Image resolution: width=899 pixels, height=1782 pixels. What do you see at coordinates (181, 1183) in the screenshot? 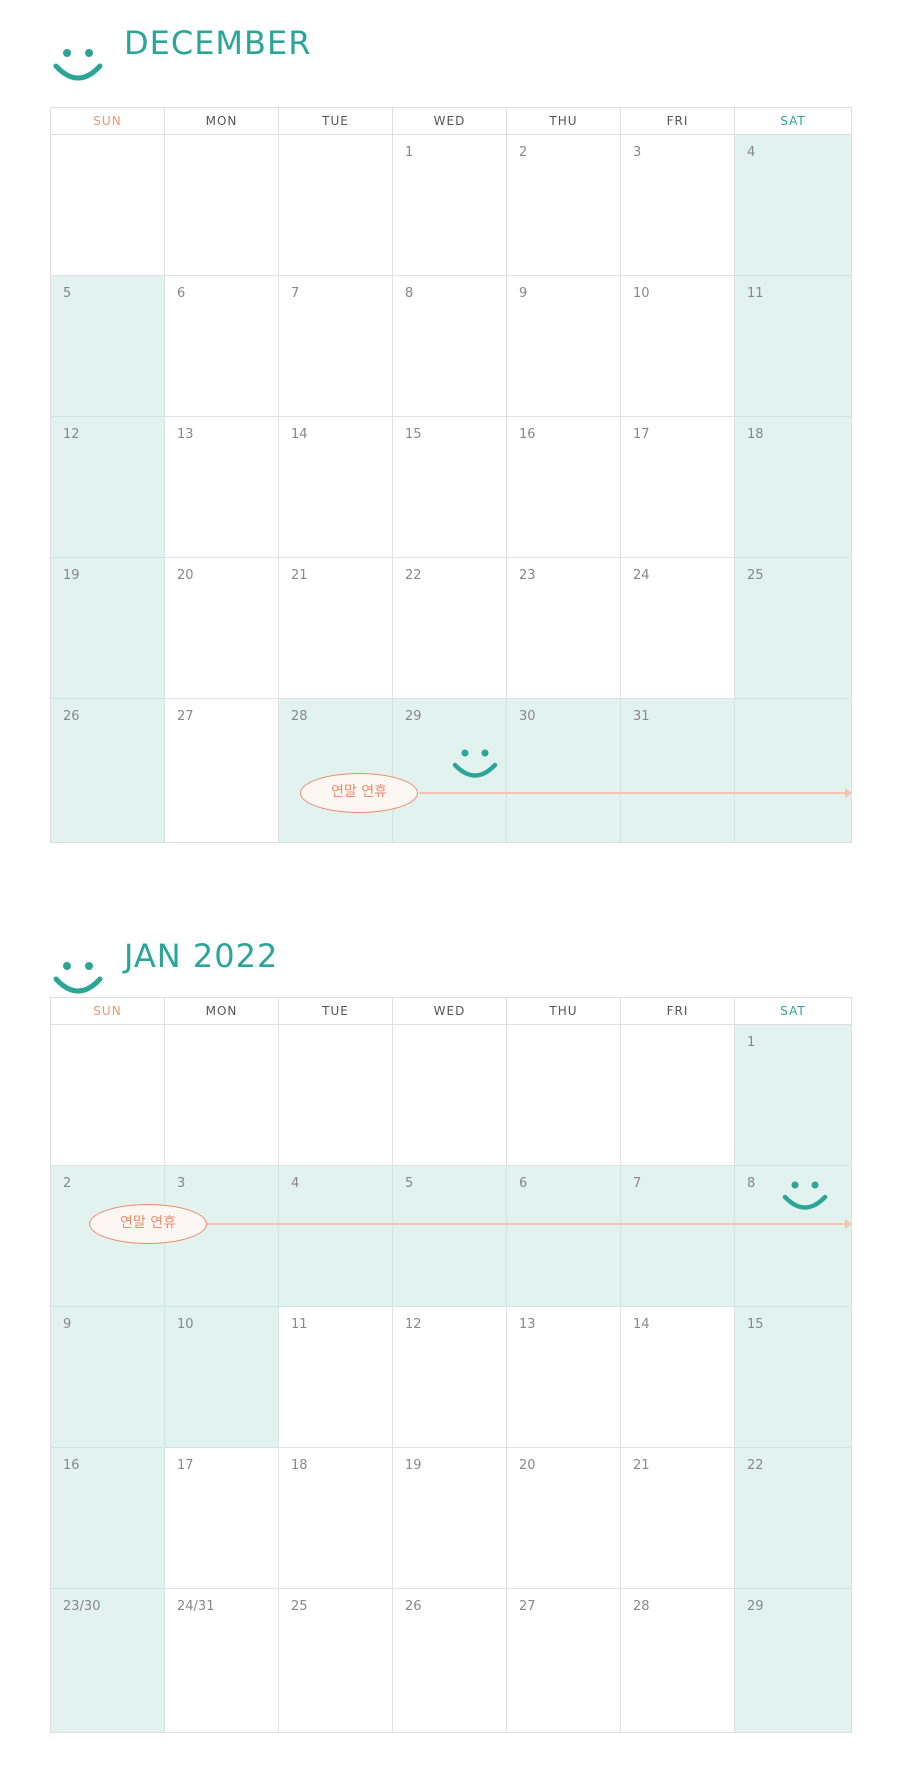
I see `day-number: 3` at bounding box center [181, 1183].